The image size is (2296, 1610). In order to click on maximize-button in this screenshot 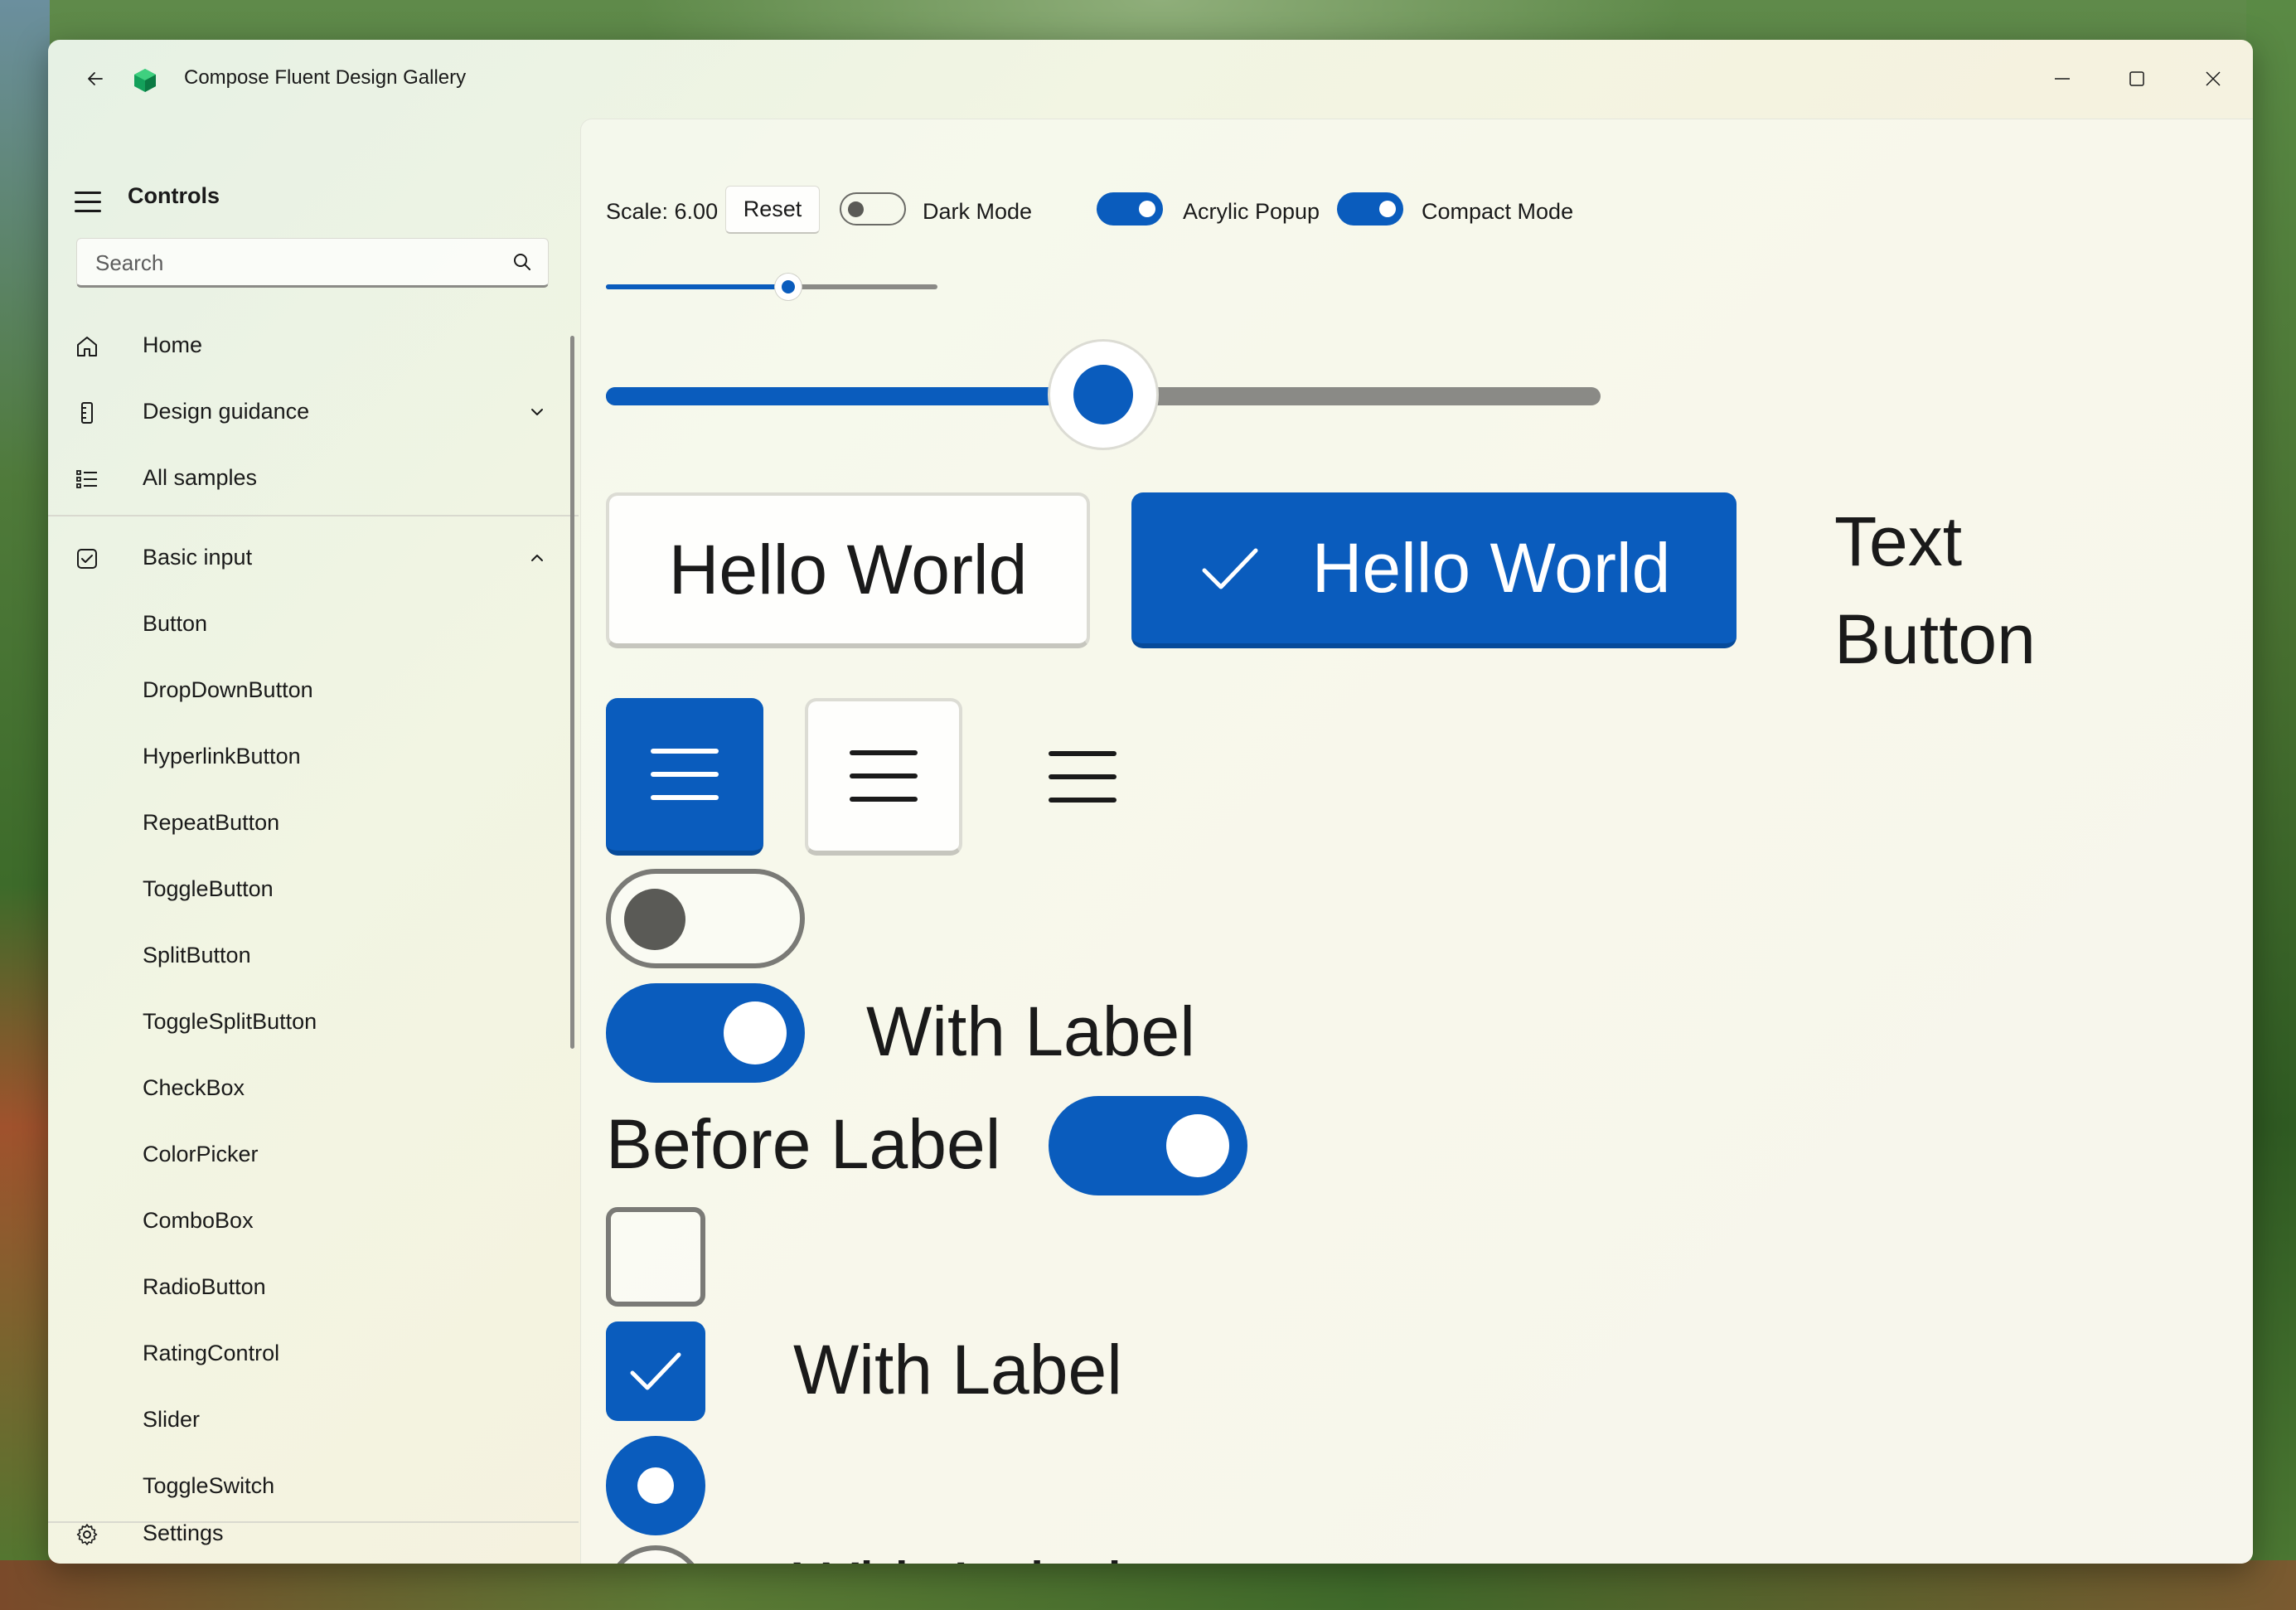, I will do `click(2137, 78)`.